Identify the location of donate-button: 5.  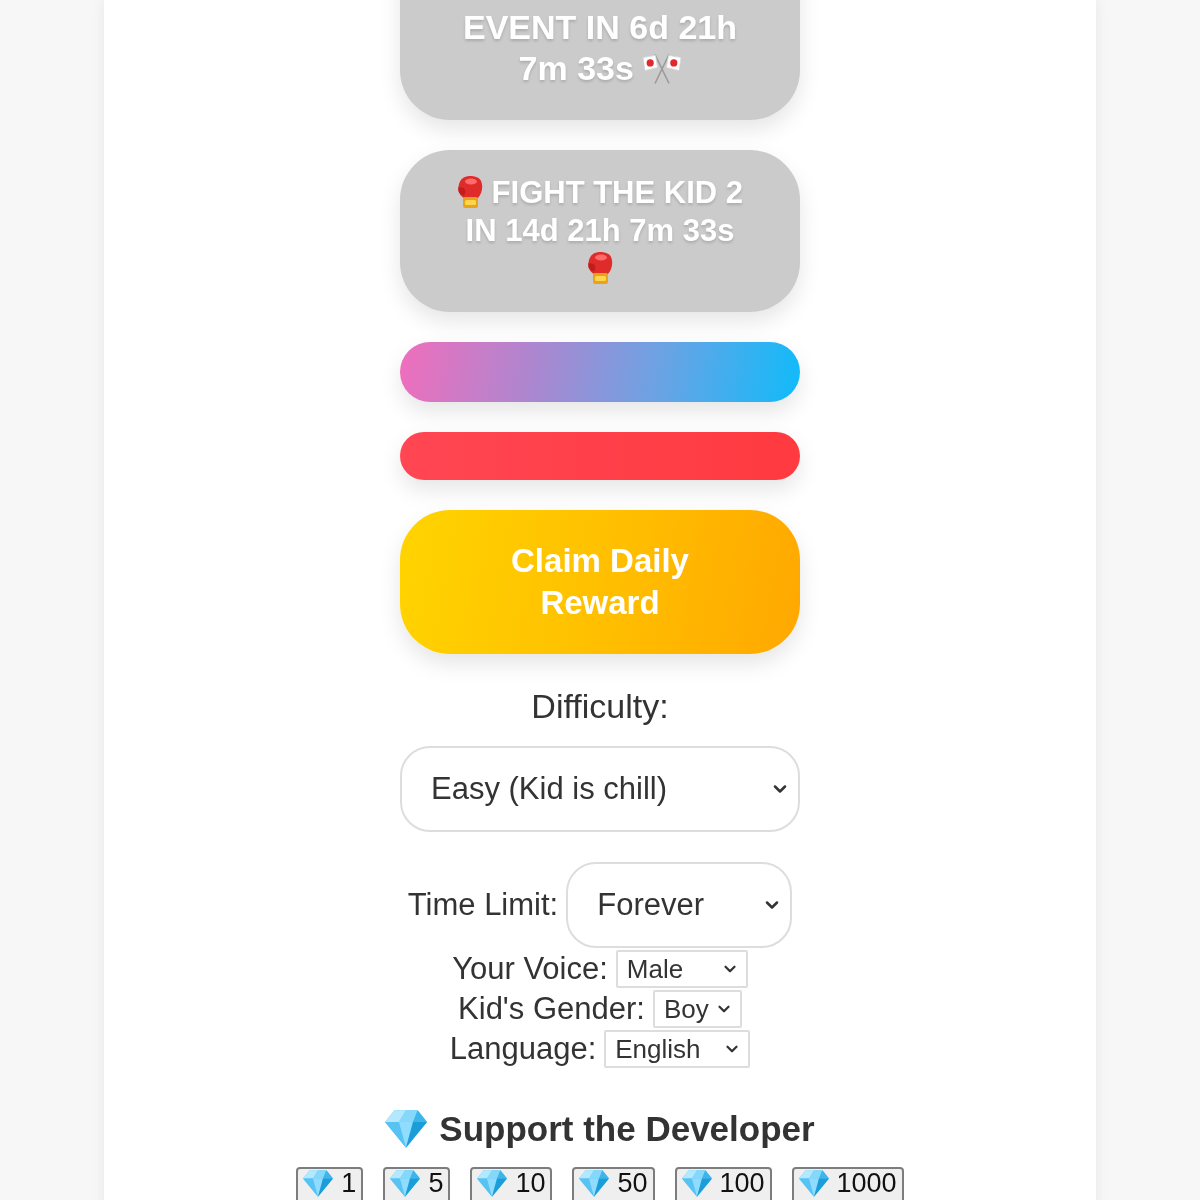
(417, 1183).